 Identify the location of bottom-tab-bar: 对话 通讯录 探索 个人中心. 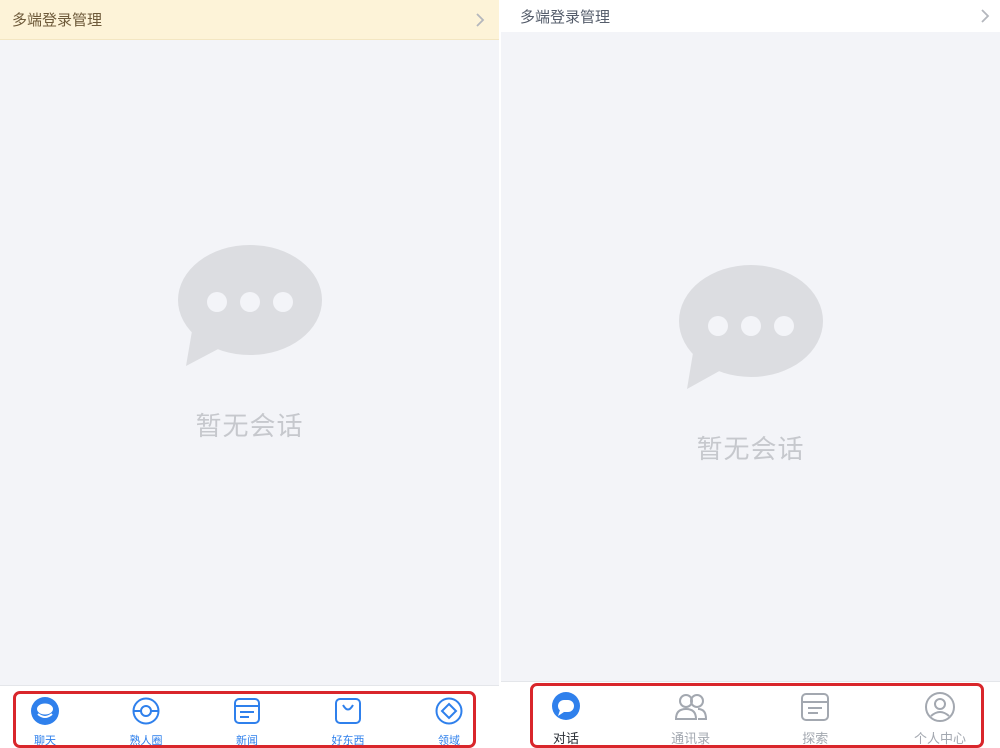
(750, 714).